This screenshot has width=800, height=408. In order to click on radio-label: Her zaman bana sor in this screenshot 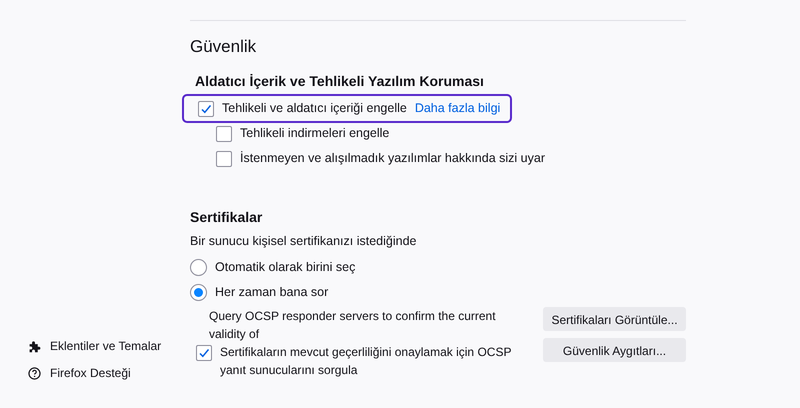, I will do `click(271, 292)`.